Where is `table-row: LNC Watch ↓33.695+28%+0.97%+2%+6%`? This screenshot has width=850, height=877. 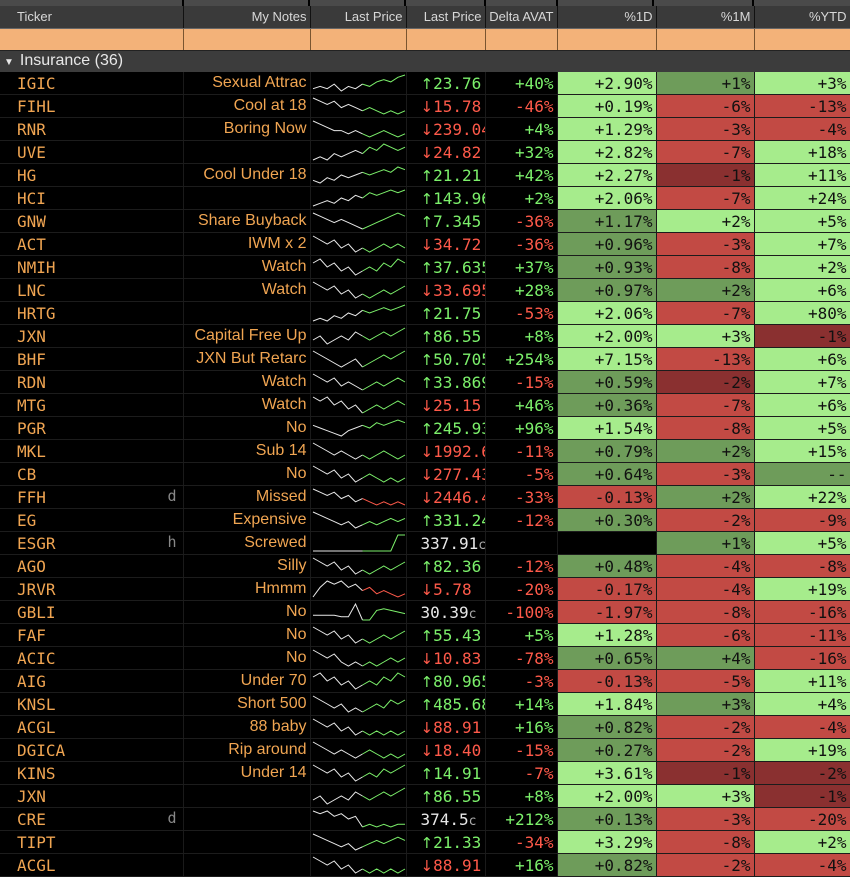
table-row: LNC Watch ↓33.695+28%+0.97%+2%+6% is located at coordinates (425, 290).